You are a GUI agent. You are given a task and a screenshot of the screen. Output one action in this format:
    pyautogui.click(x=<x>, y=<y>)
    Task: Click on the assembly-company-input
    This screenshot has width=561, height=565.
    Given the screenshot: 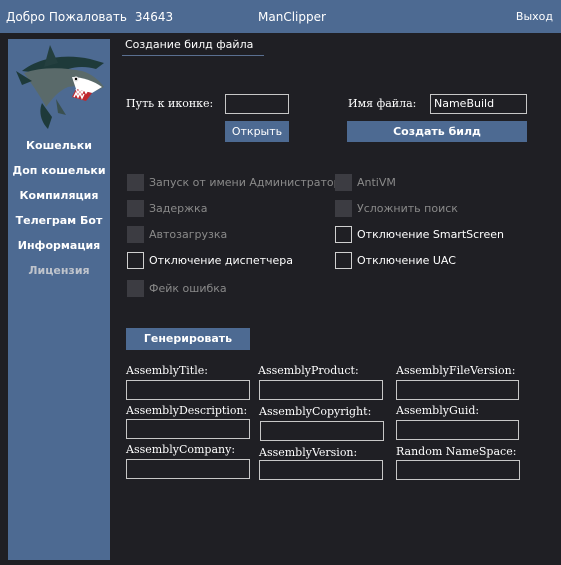 What is the action you would take?
    pyautogui.click(x=188, y=469)
    